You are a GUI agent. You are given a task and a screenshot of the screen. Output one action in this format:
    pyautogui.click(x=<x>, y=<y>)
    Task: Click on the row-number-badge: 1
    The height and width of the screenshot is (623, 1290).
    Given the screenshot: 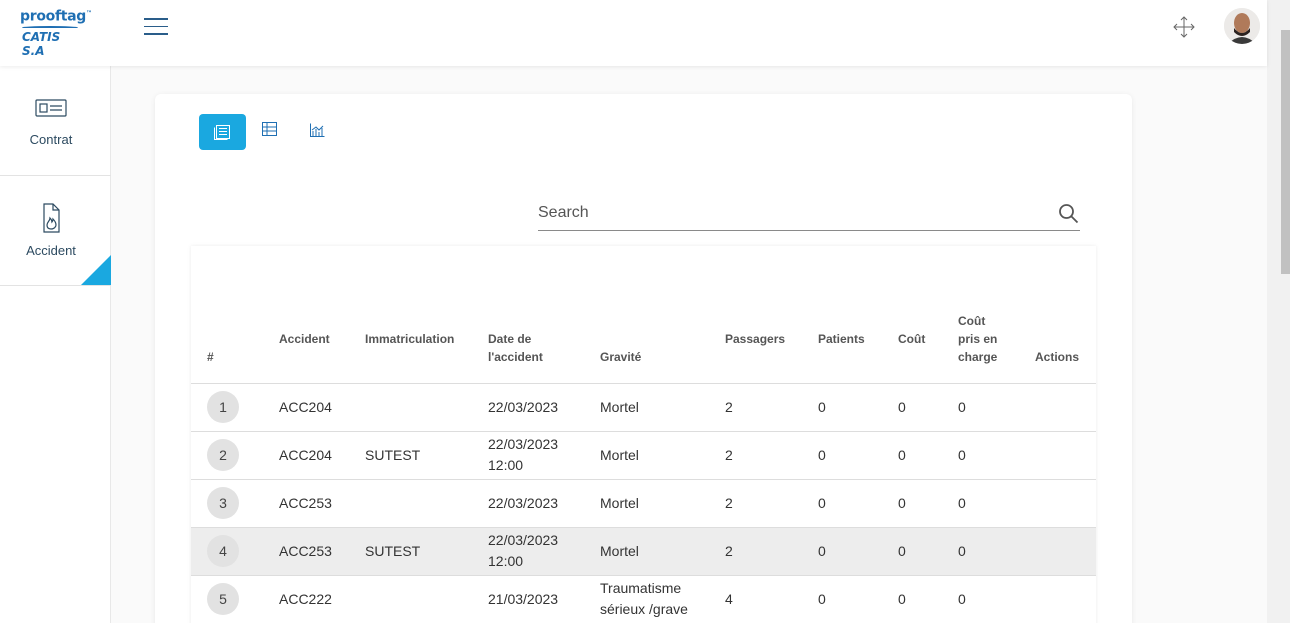 What is the action you would take?
    pyautogui.click(x=223, y=407)
    